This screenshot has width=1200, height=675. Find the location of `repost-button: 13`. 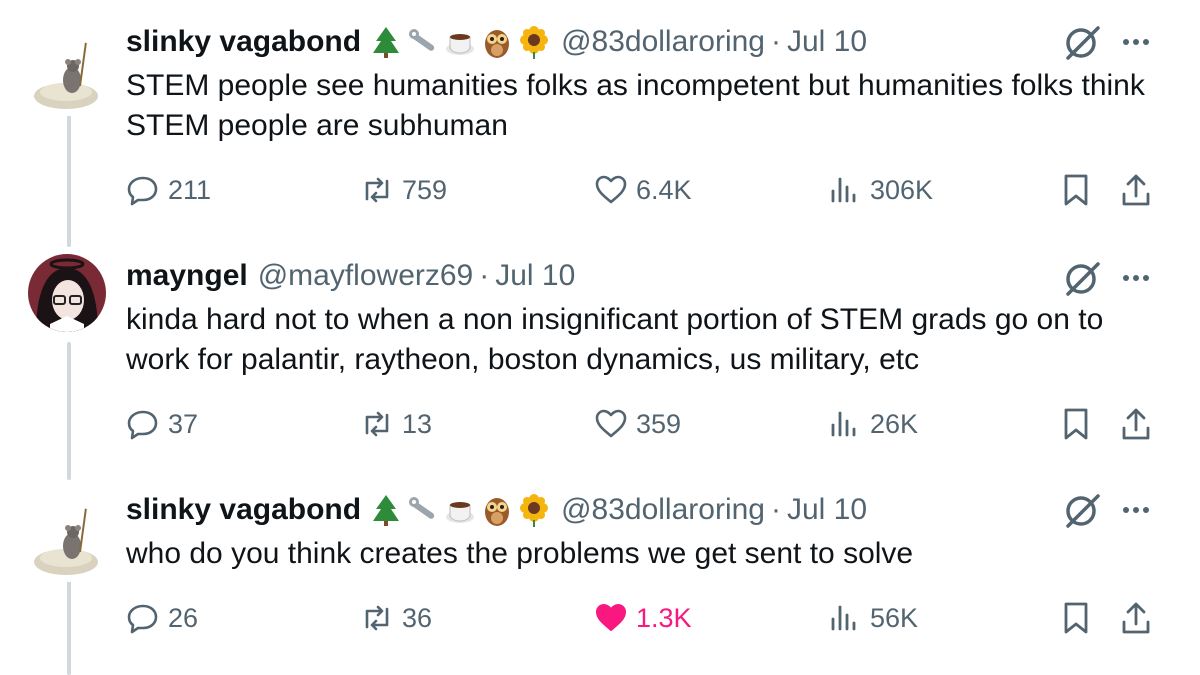

repost-button: 13 is located at coordinates (396, 424).